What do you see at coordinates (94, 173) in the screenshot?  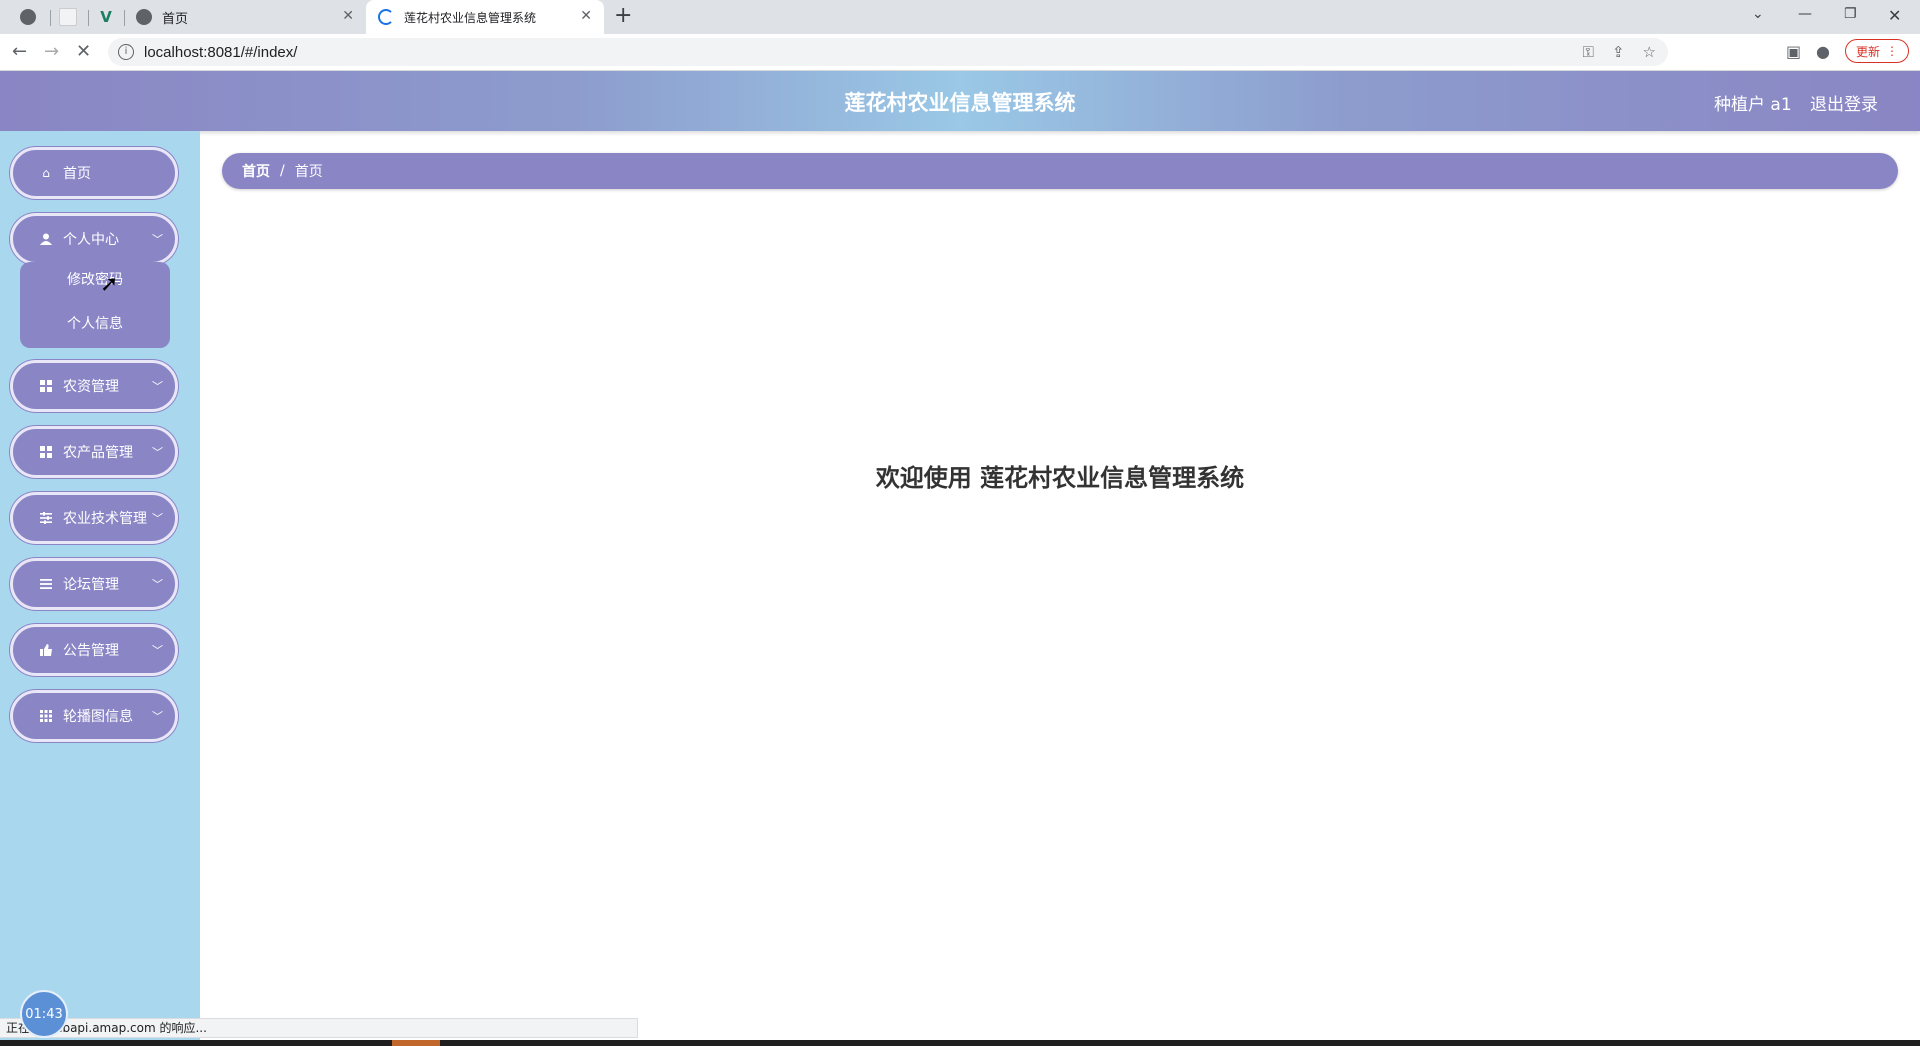 I see `sidebar-item-home: ⌂ 首页` at bounding box center [94, 173].